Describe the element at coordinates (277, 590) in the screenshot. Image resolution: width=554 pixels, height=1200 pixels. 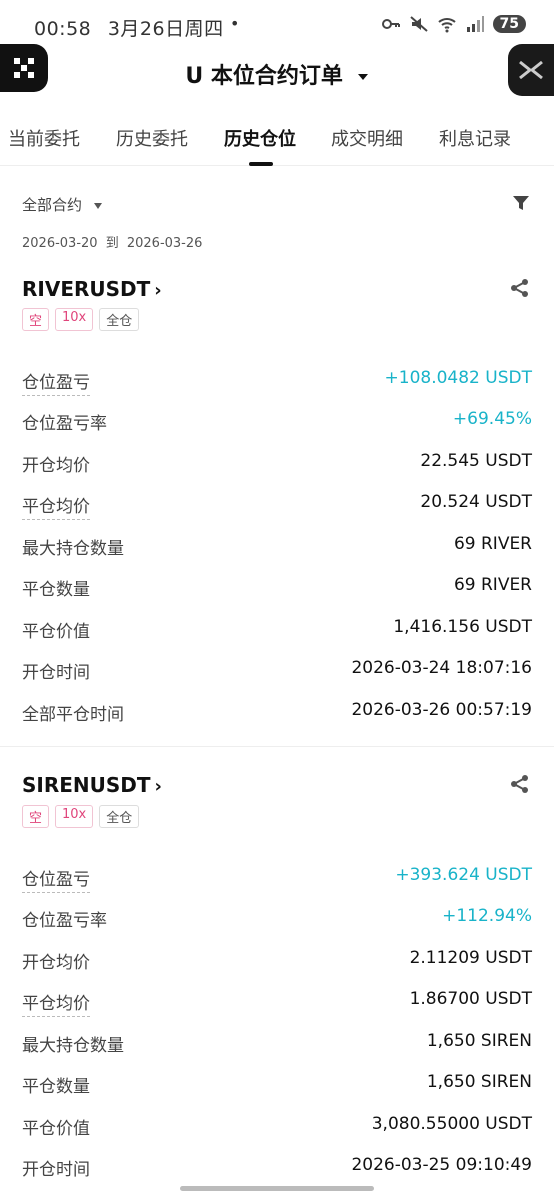
I see `close-qty-row: 平仓数量 69 RIVER` at that location.